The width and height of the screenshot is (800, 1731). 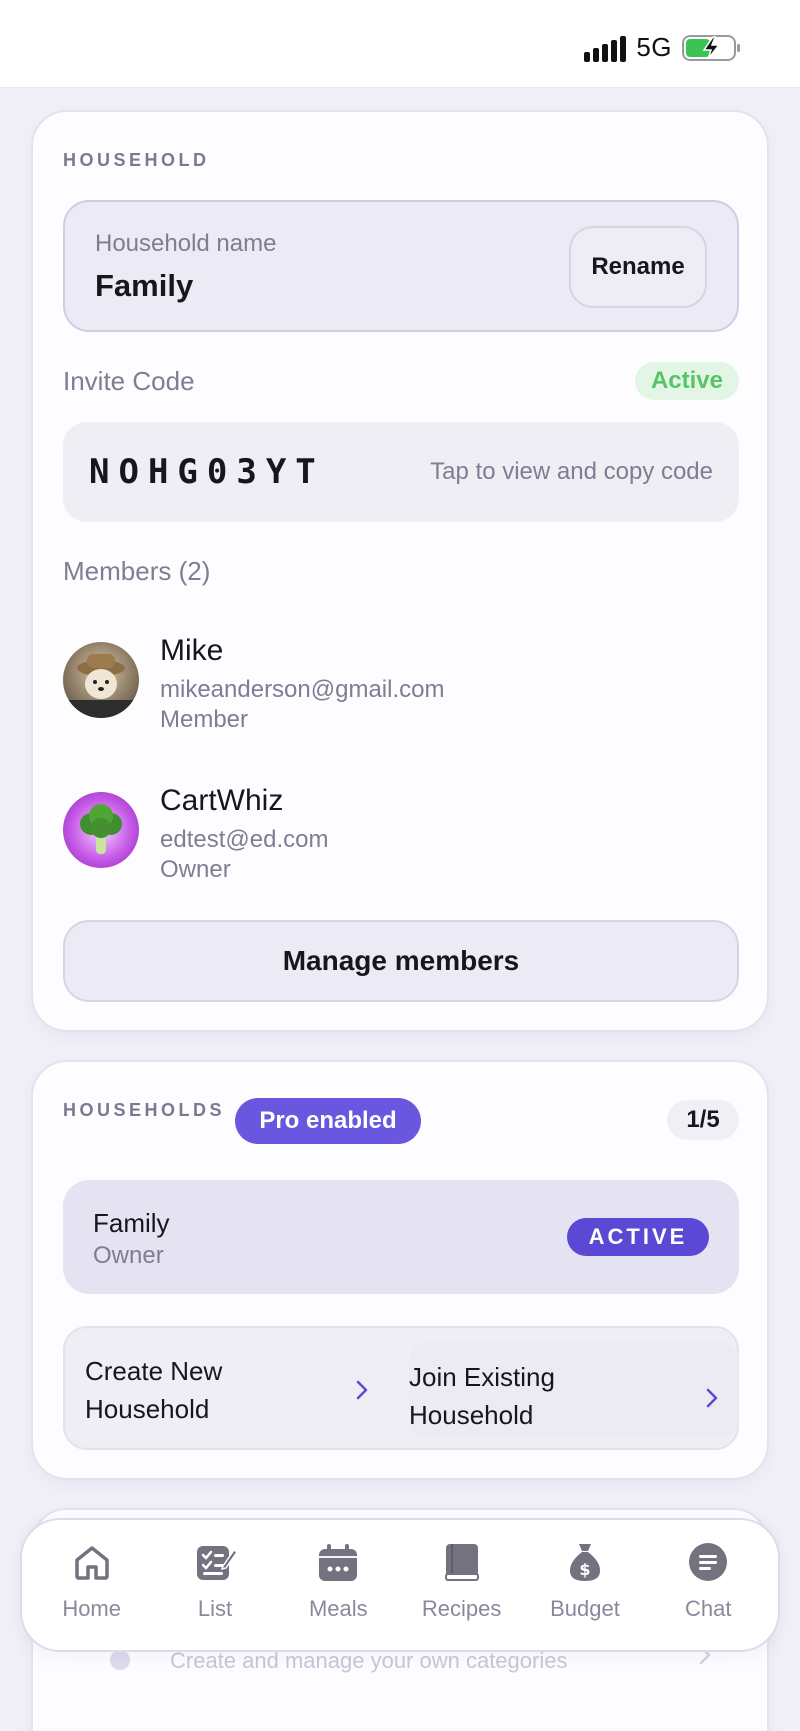 What do you see at coordinates (482, 1396) in the screenshot?
I see `join-household-label: Join Existing Household` at bounding box center [482, 1396].